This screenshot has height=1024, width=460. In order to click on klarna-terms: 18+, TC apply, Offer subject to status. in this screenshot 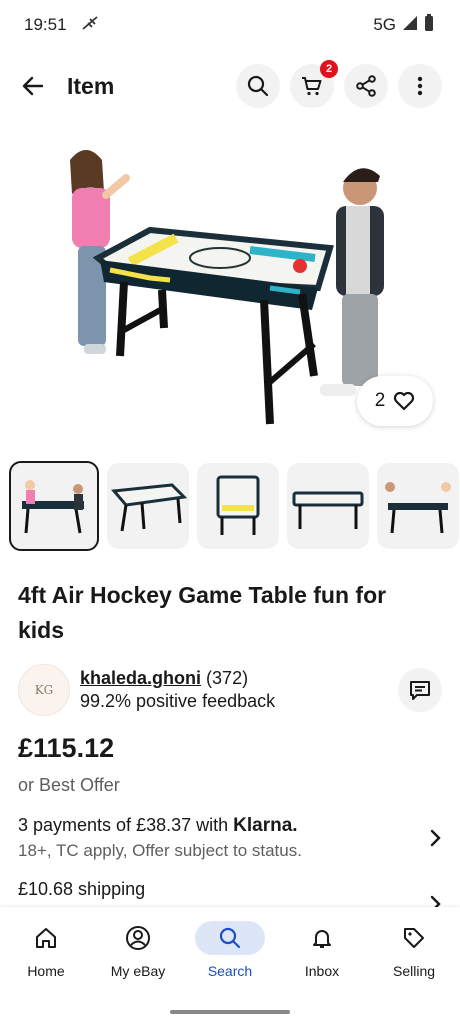, I will do `click(160, 850)`.